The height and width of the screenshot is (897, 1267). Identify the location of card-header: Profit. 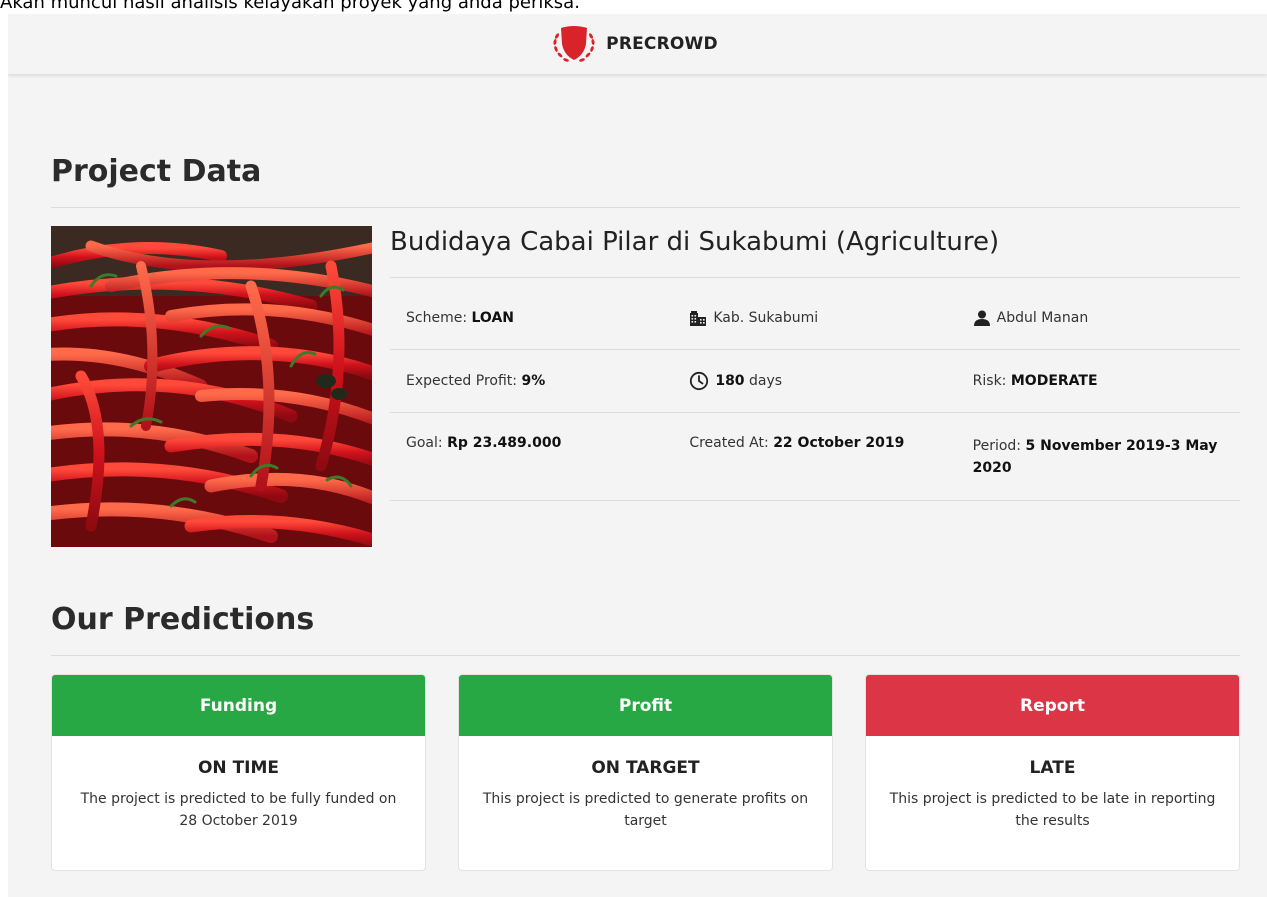
(645, 705).